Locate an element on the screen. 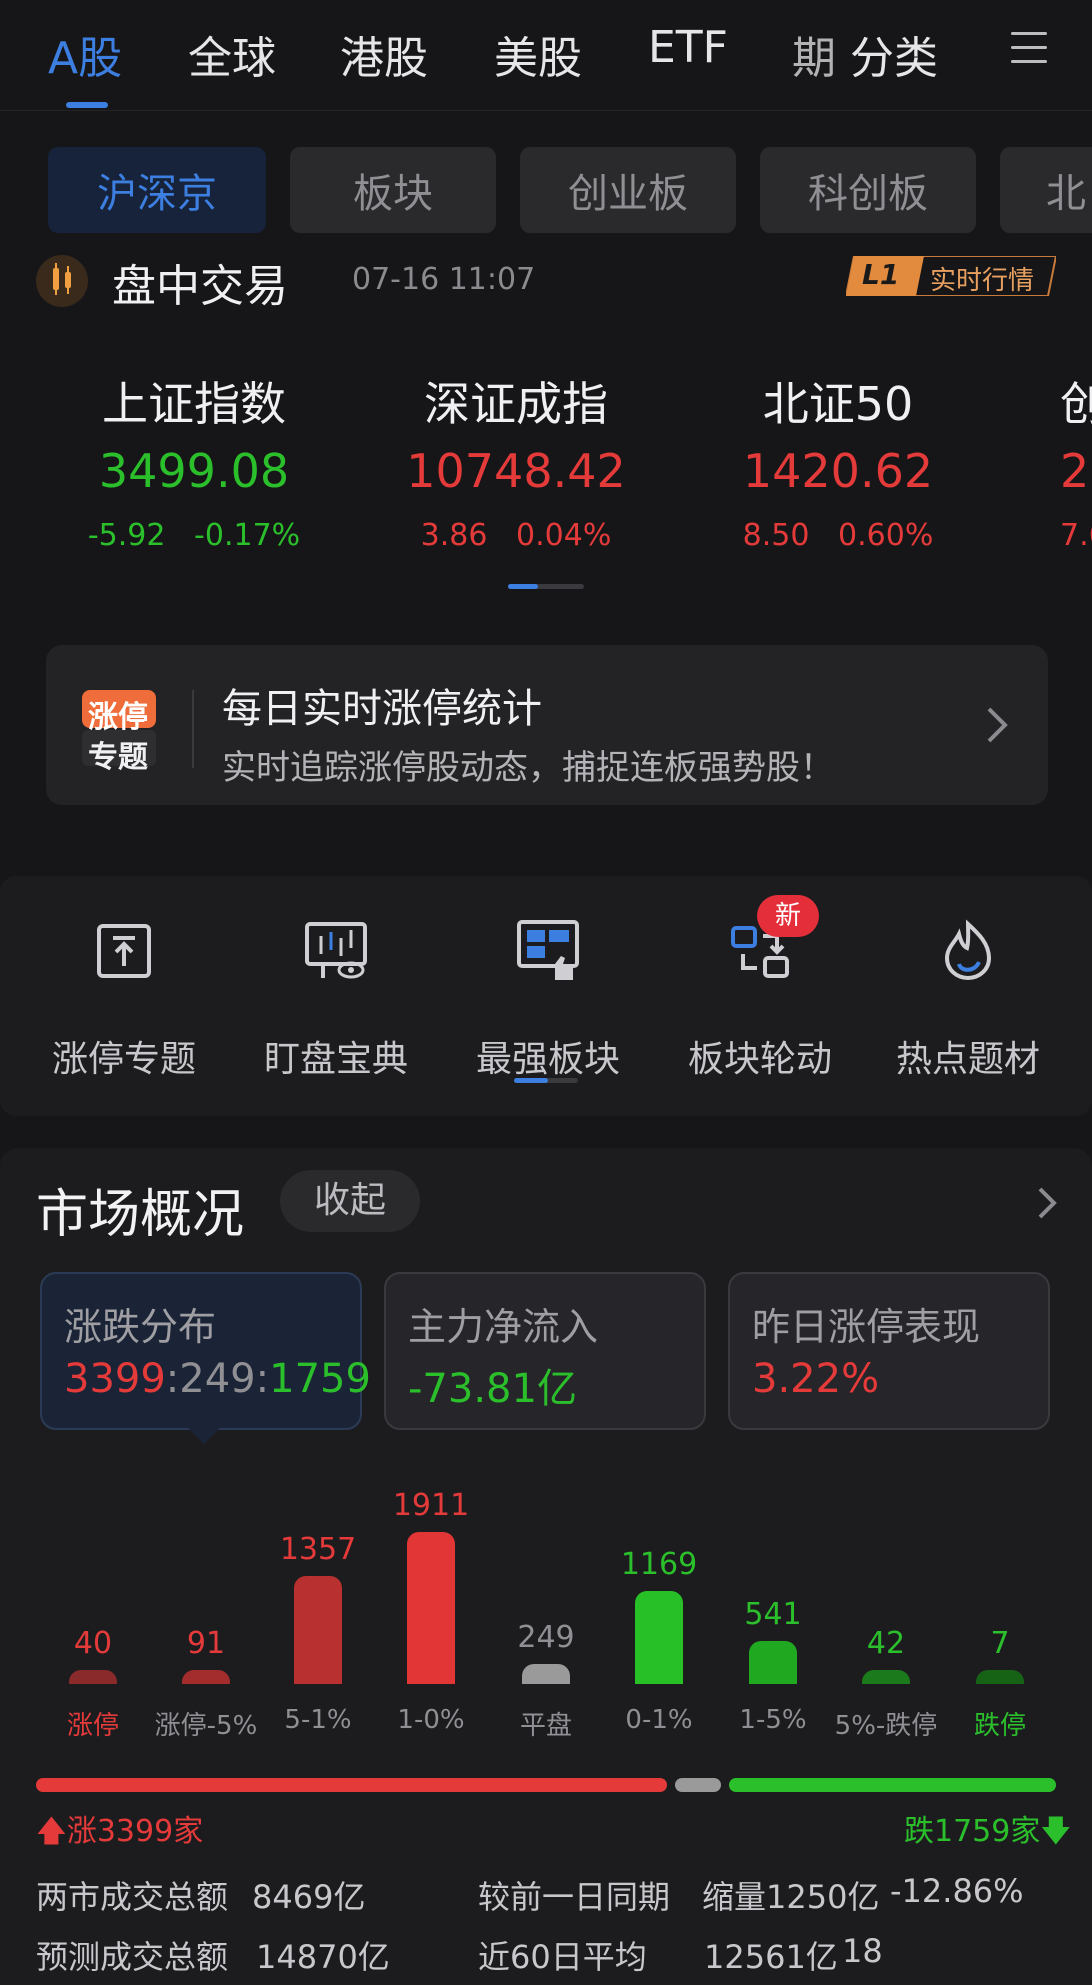 This screenshot has height=1985, width=1092. bar-category-label: 涨停-5% is located at coordinates (206, 1726).